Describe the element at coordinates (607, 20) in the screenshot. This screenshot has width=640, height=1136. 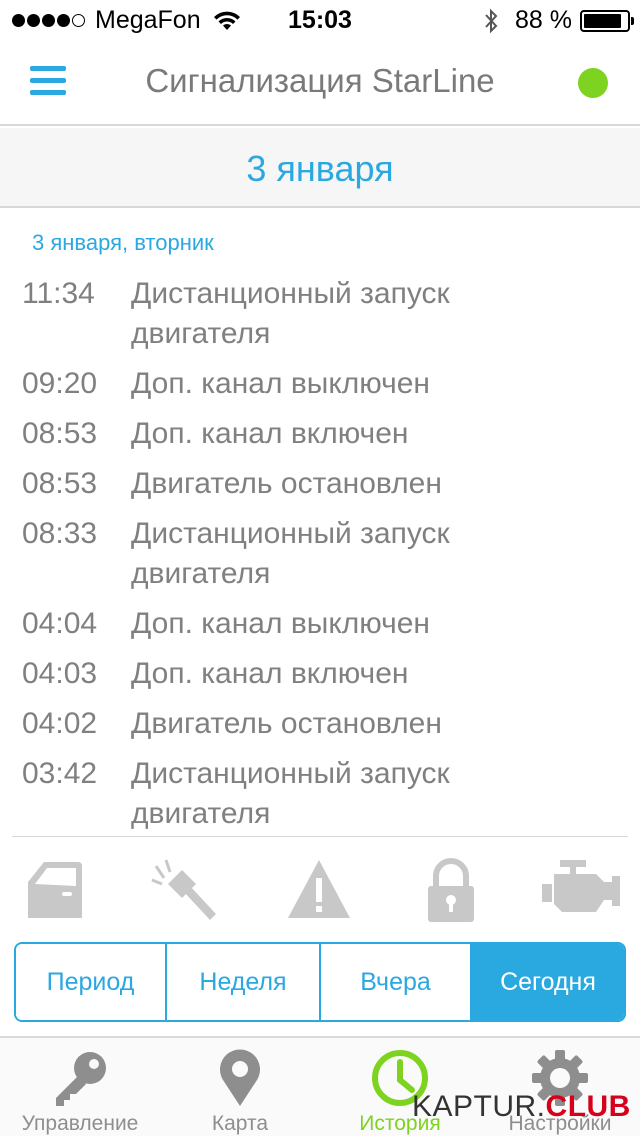
I see `battery-icon` at that location.